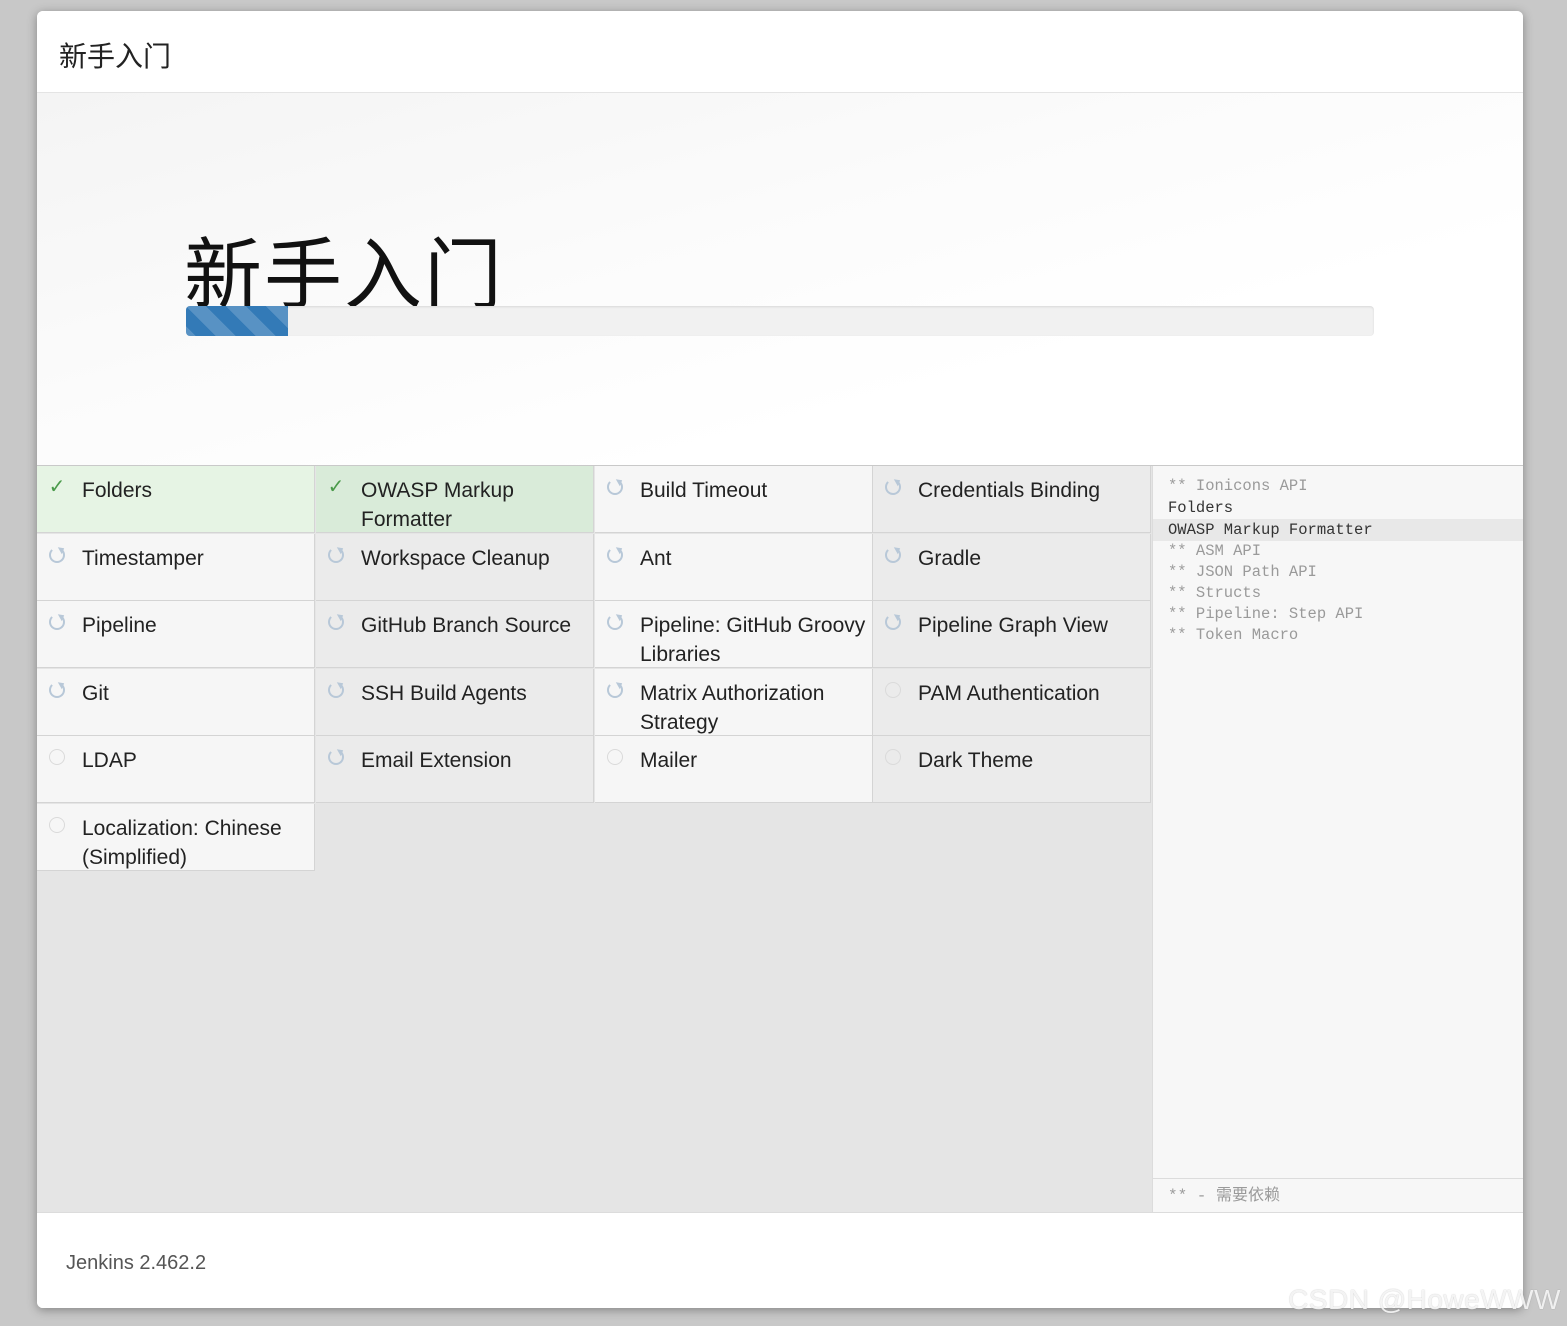 This screenshot has height=1326, width=1567. I want to click on plugin-item: Email Extension, so click(455, 769).